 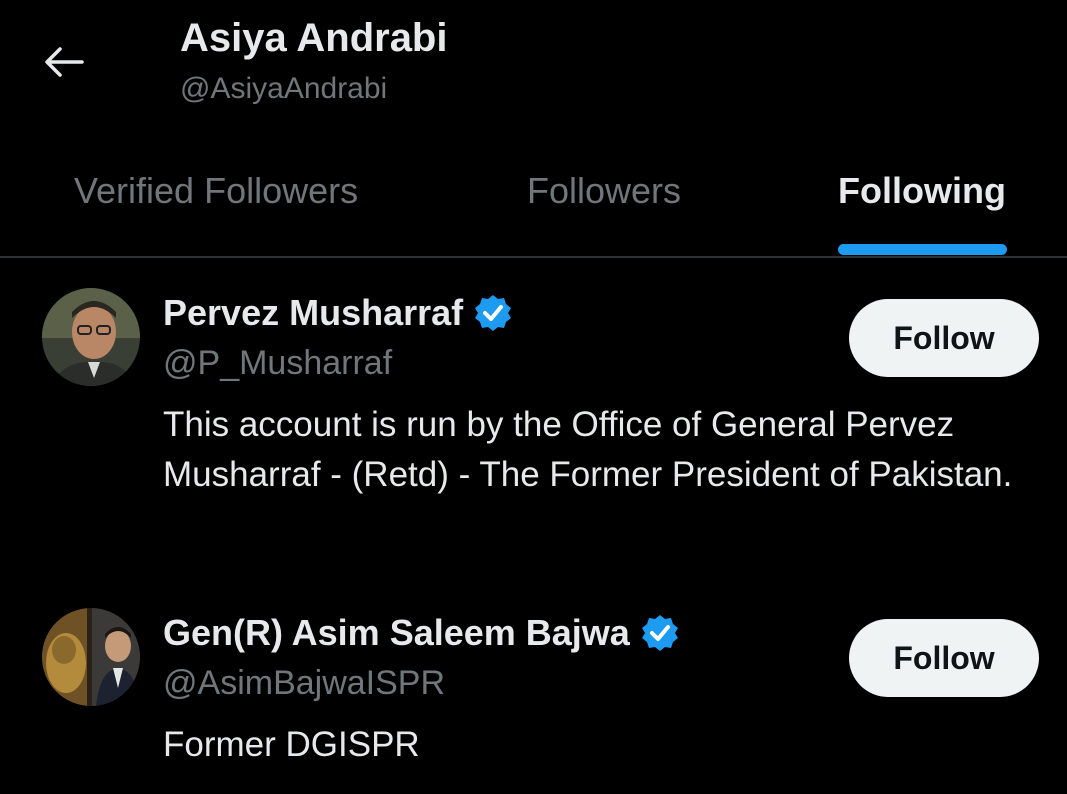 I want to click on user-name-text: Pervez Musharraf, so click(x=313, y=312).